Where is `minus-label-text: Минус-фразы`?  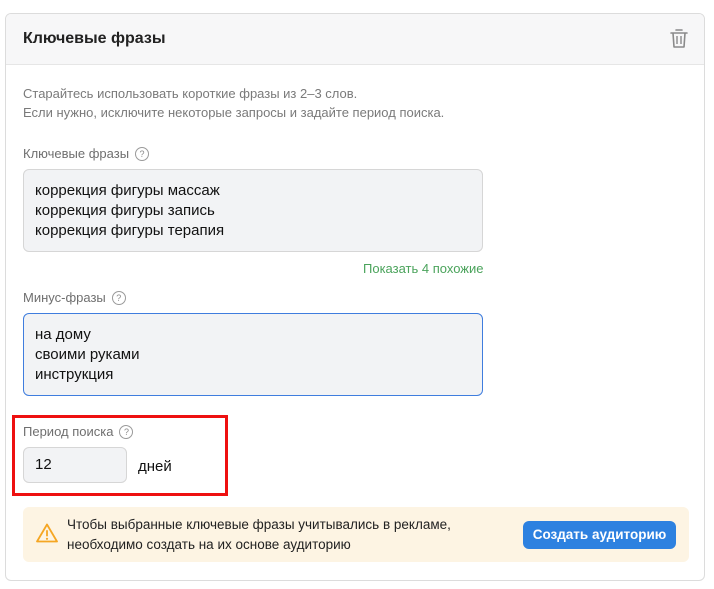
minus-label-text: Минус-фразы is located at coordinates (64, 297).